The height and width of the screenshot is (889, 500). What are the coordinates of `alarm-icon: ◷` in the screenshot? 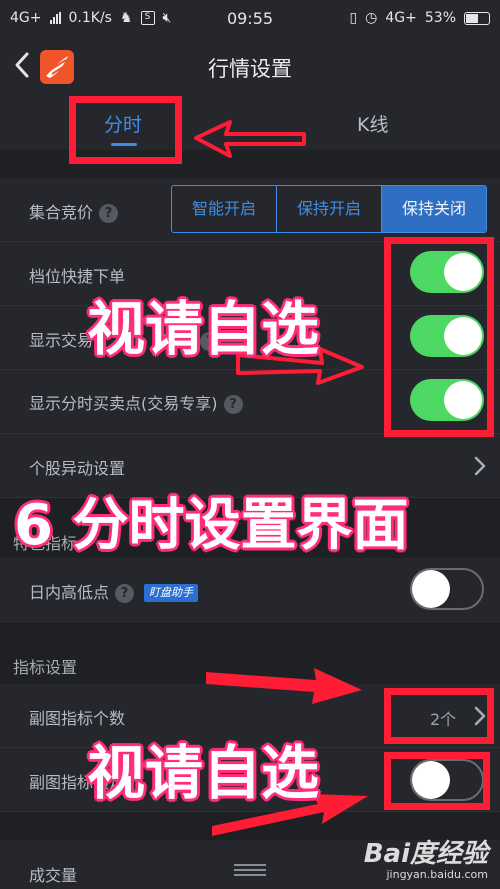 It's located at (371, 18).